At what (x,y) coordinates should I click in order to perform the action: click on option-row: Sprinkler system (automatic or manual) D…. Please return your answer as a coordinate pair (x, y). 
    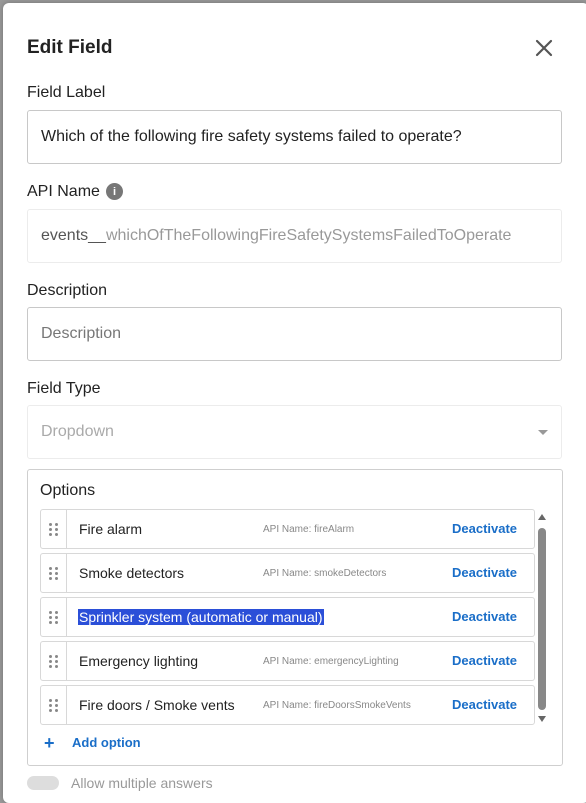
    Looking at the image, I should click on (287, 617).